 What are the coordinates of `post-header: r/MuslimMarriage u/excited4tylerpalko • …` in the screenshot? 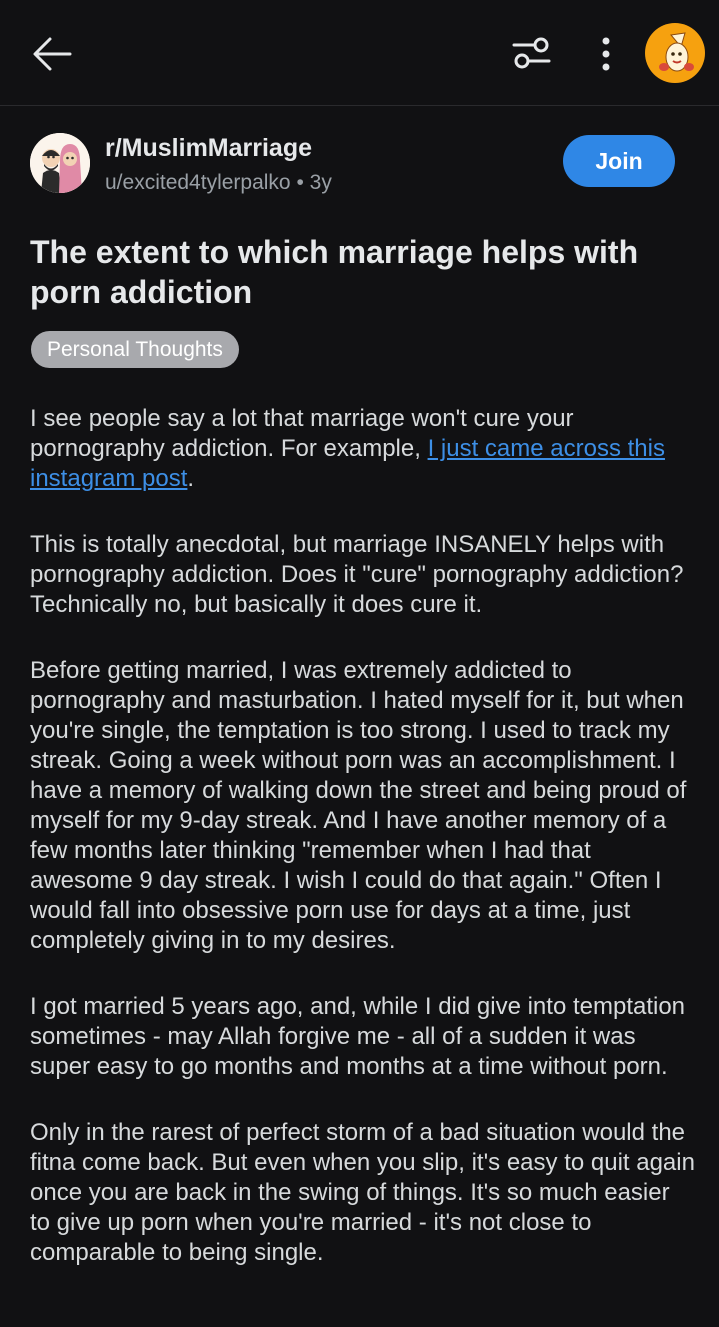 It's located at (360, 168).